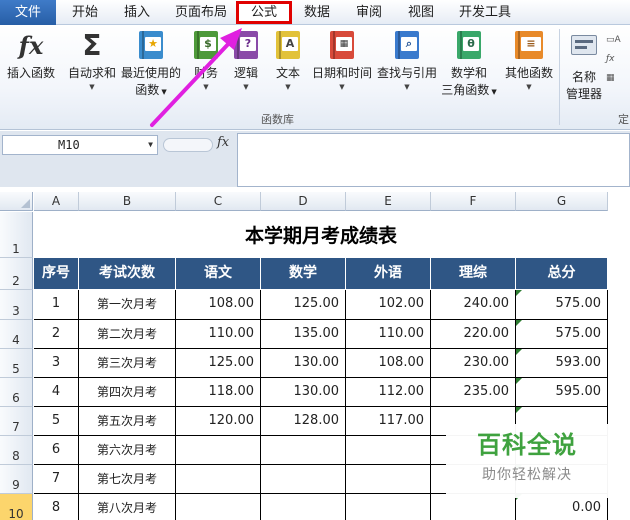  What do you see at coordinates (527, 461) in the screenshot?
I see `watermark: 百科全说 助你轻松解决` at bounding box center [527, 461].